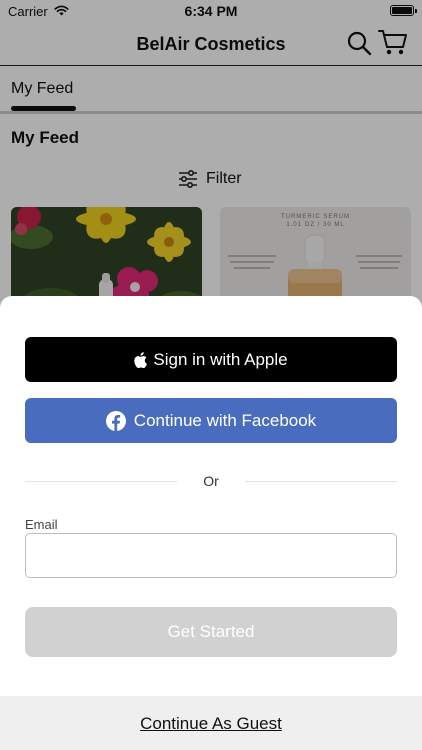 The height and width of the screenshot is (750, 422). I want to click on sign-in-with-apple-button: Sign in with Apple, so click(211, 359).